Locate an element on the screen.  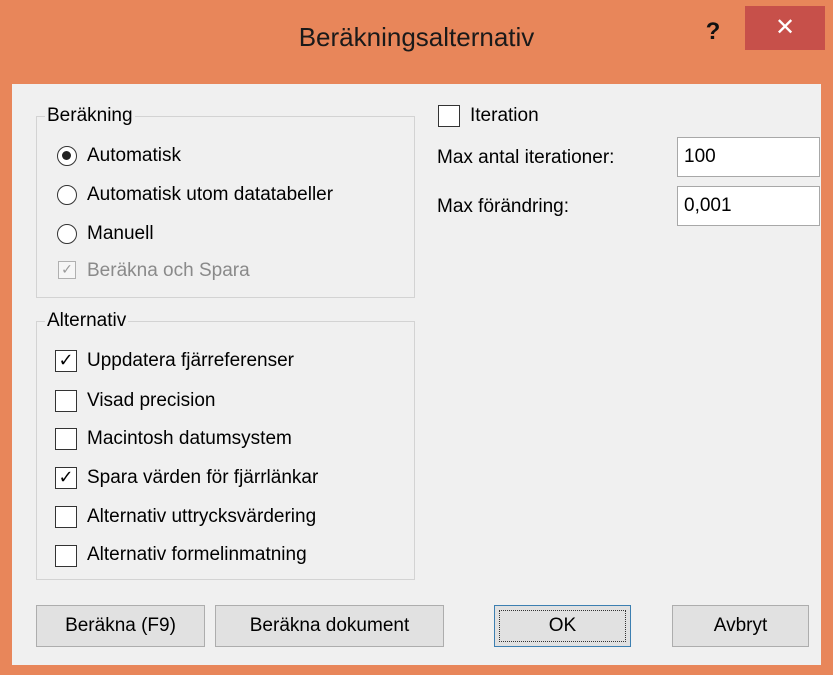
checkbox-update-remote-refs: ✓ is located at coordinates (66, 361).